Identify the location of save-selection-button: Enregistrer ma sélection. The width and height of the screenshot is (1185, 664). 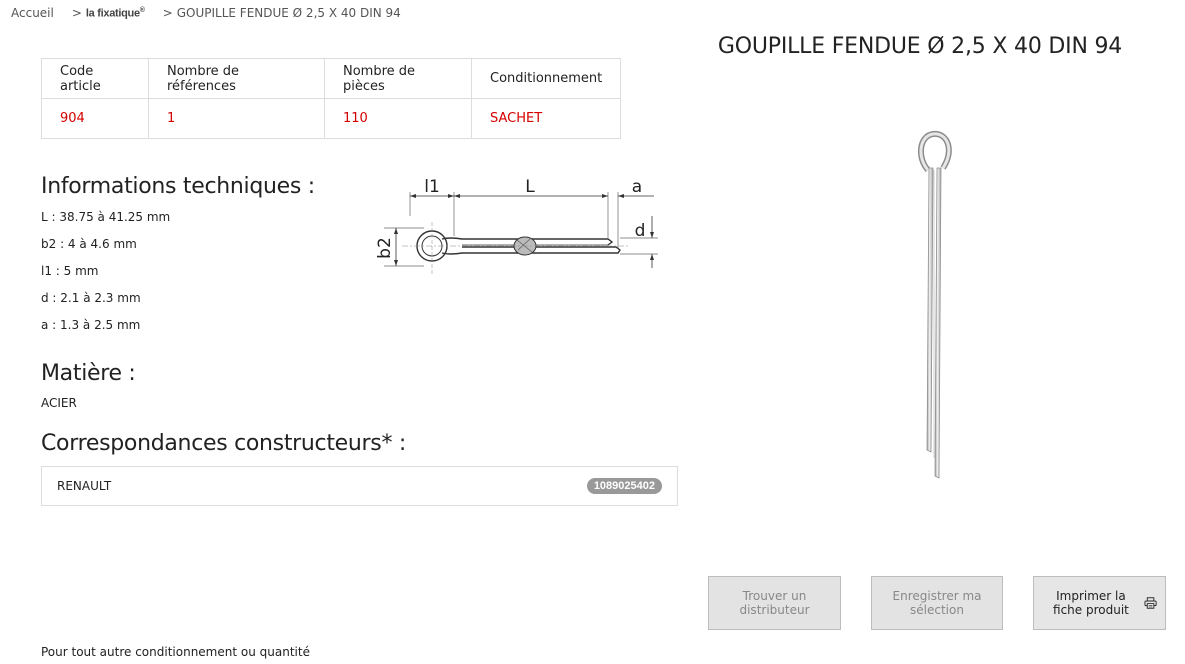
(937, 603).